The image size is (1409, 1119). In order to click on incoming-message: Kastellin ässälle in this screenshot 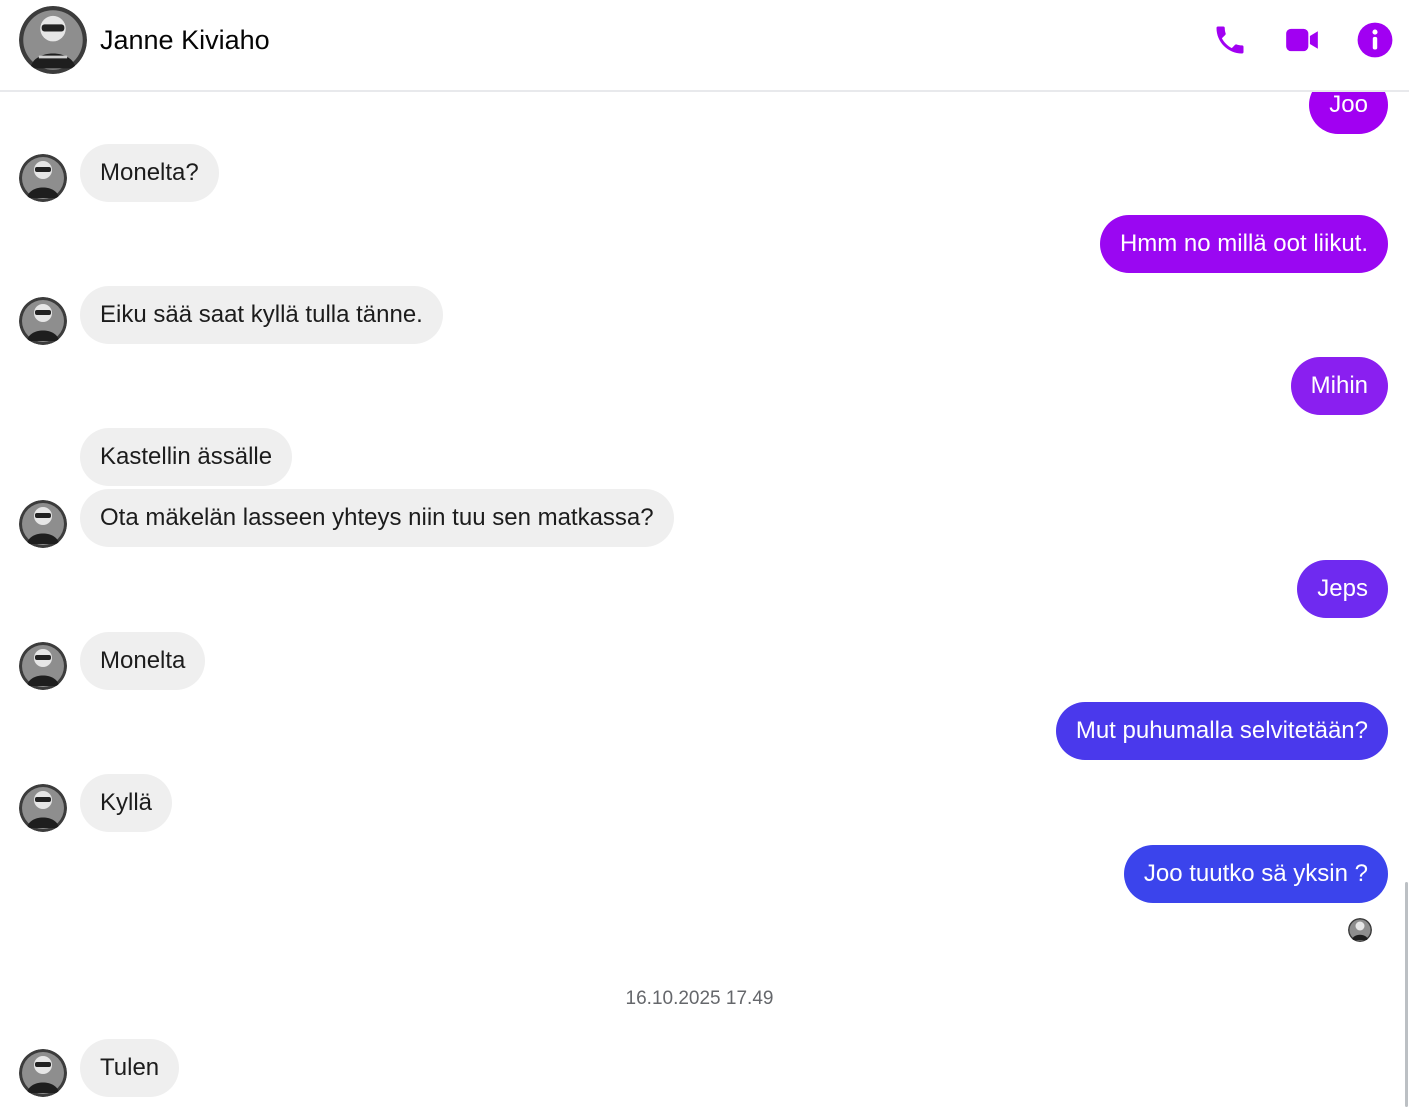, I will do `click(186, 457)`.